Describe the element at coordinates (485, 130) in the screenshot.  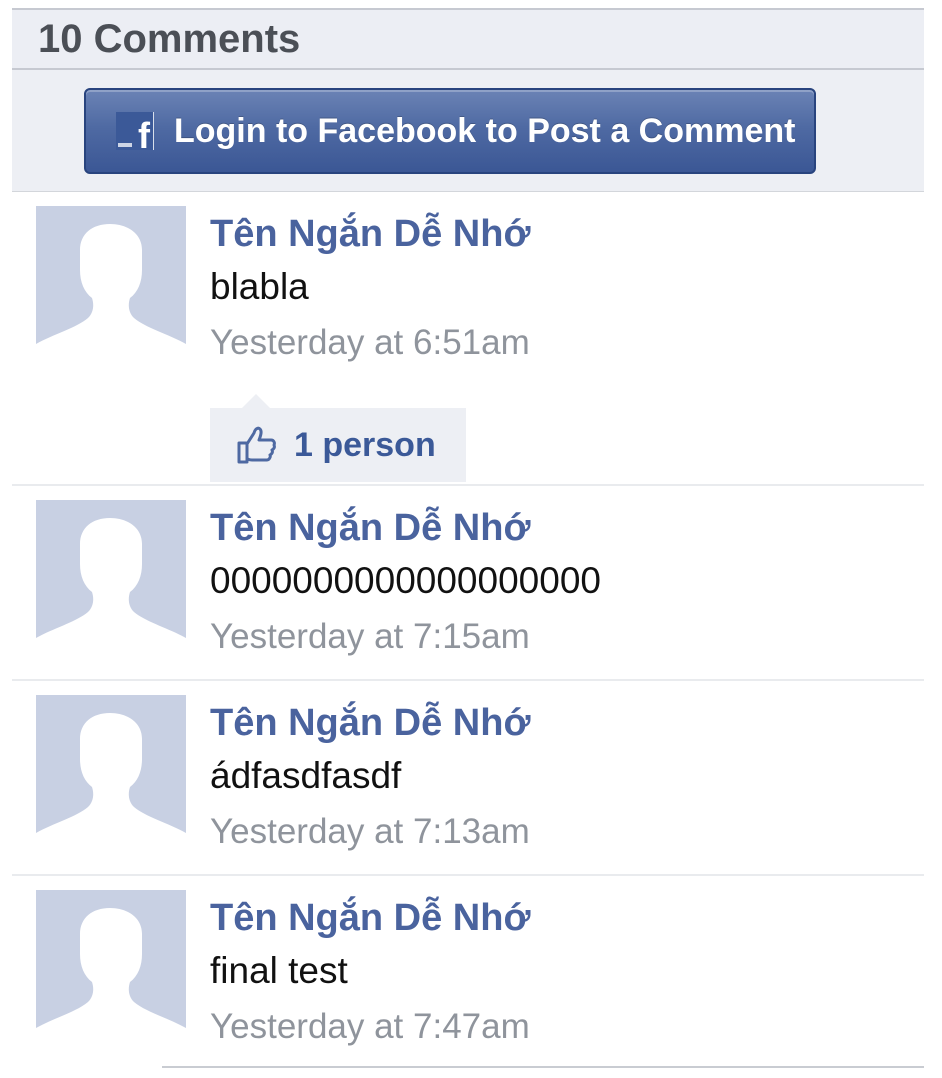
I see `login-button-label: Login to Facebook to Post a Comment` at that location.